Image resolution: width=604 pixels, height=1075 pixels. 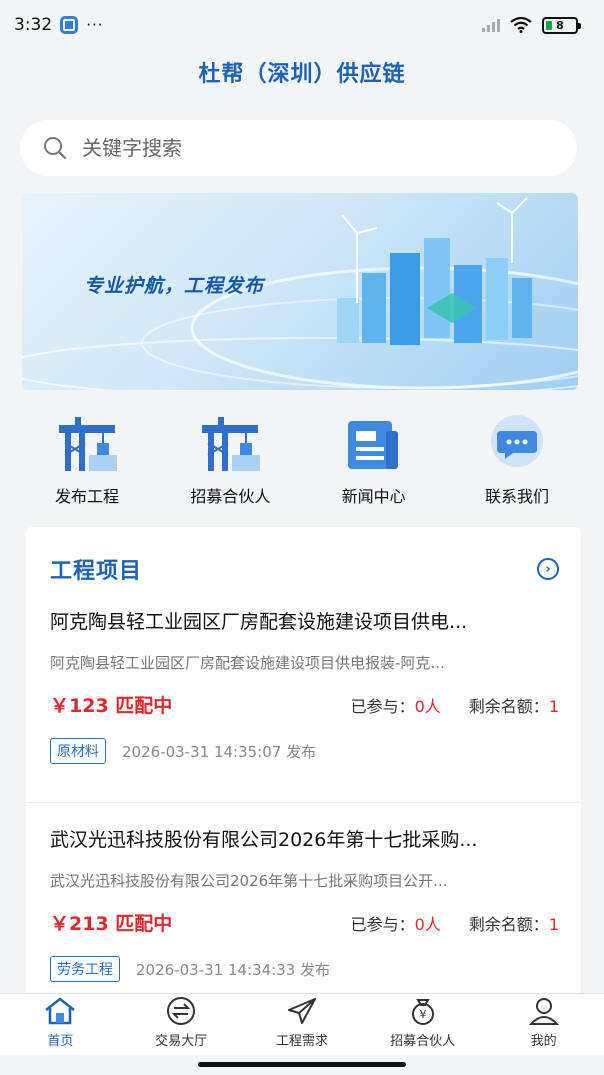 I want to click on search-icon, so click(x=55, y=148).